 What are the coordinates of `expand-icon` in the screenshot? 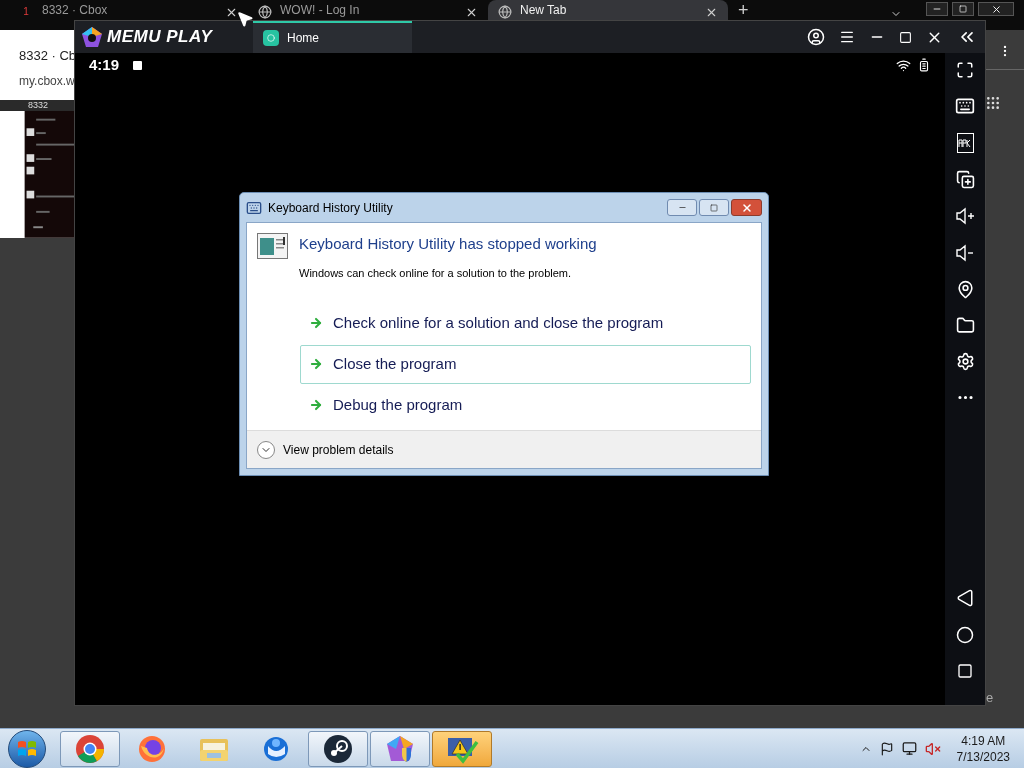 It's located at (266, 449).